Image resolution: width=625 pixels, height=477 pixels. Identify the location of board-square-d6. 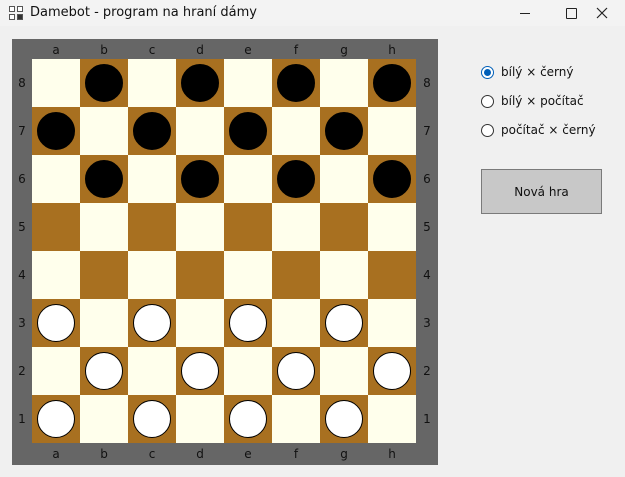
(200, 179).